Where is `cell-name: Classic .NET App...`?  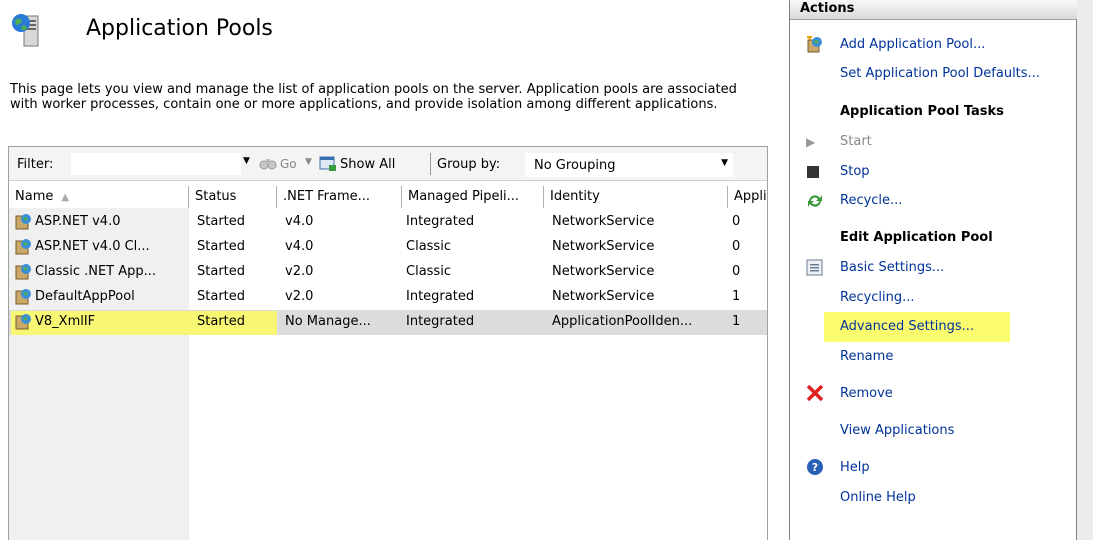
cell-name: Classic .NET App... is located at coordinates (96, 271).